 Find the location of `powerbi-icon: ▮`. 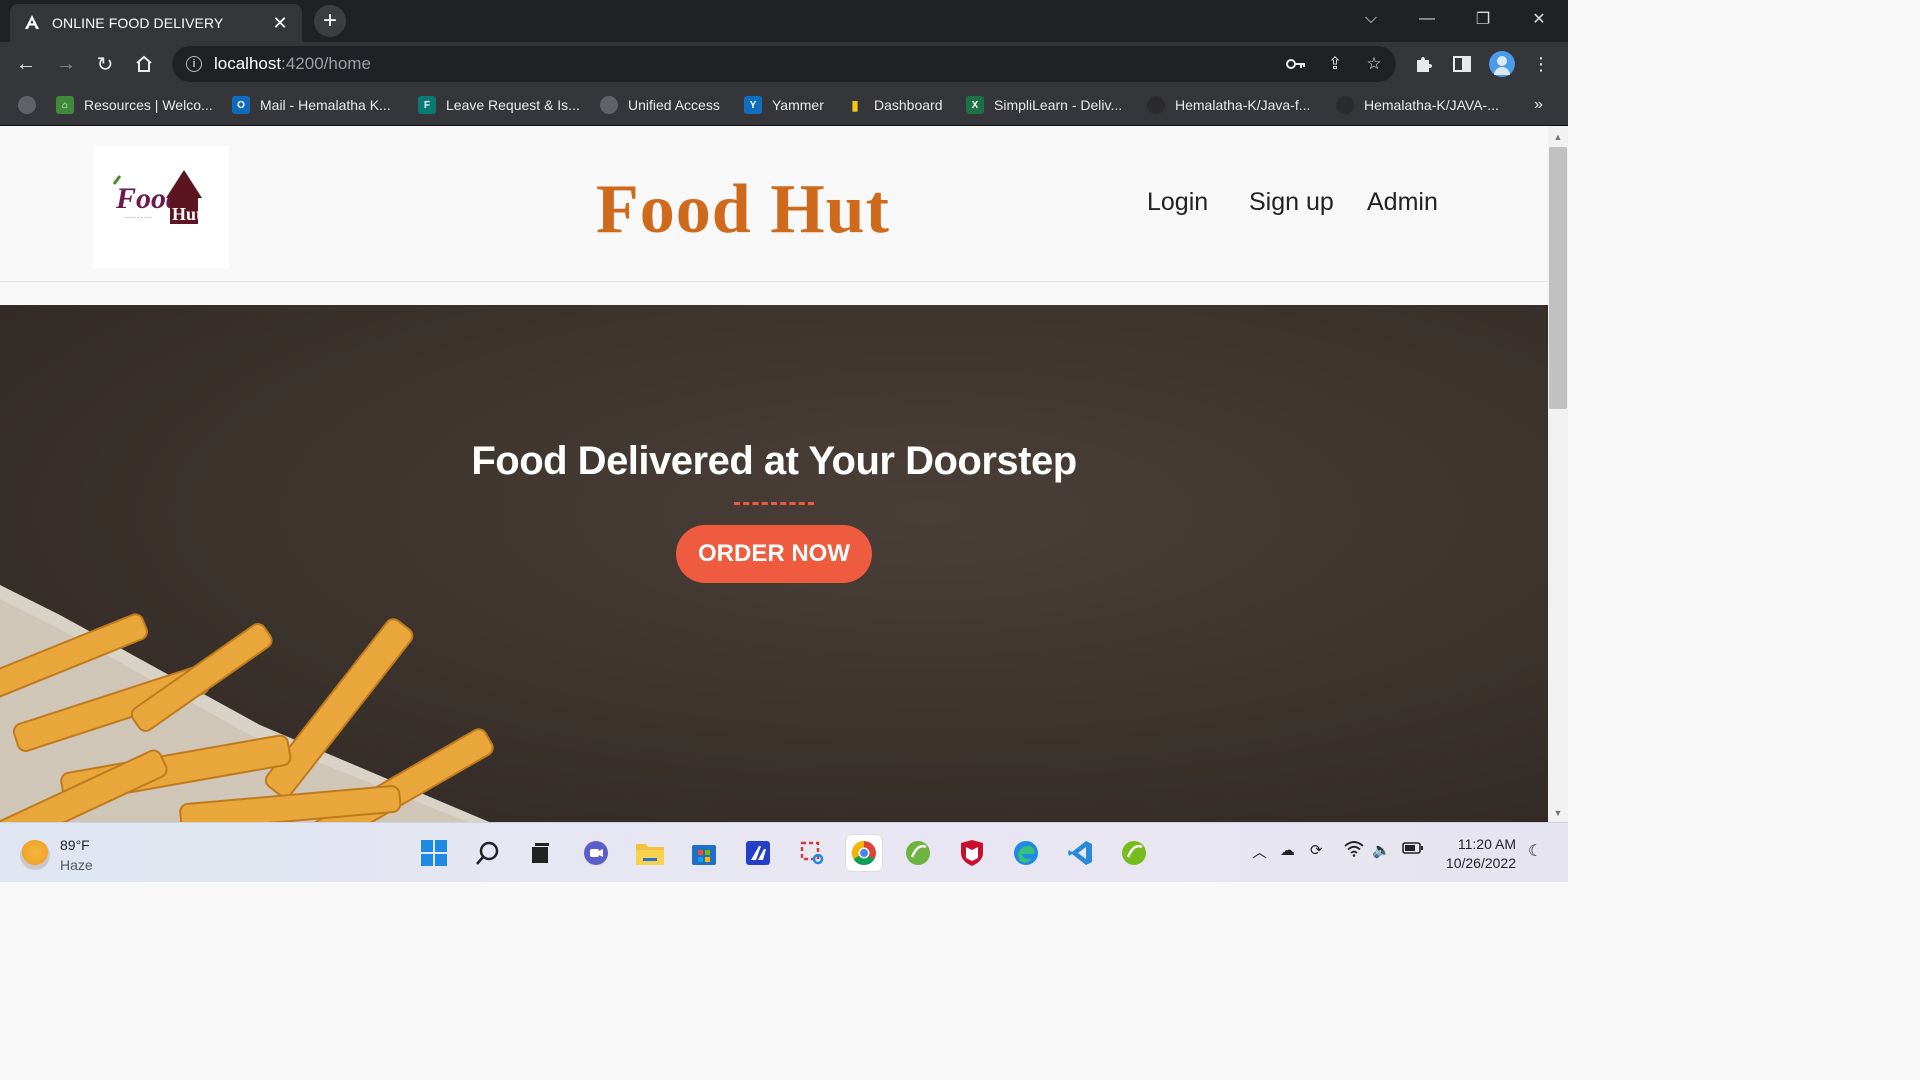

powerbi-icon: ▮ is located at coordinates (855, 104).